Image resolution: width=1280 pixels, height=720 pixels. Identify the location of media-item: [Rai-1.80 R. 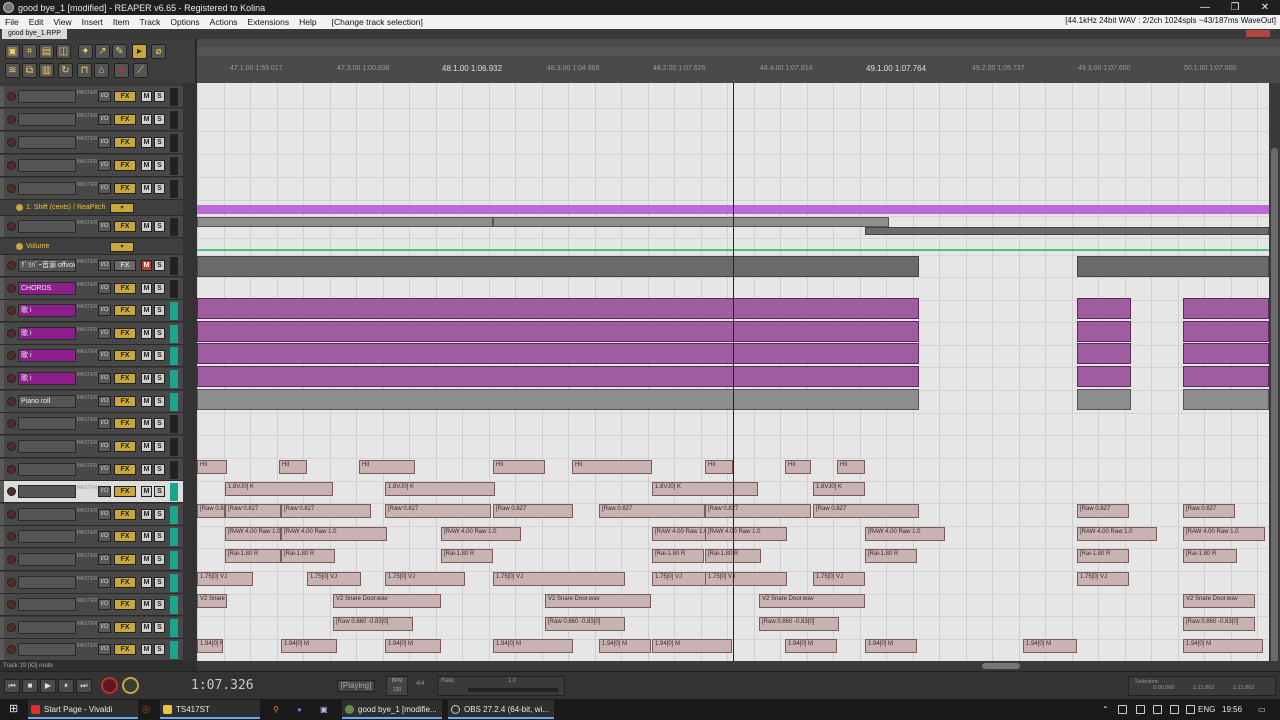
(308, 556).